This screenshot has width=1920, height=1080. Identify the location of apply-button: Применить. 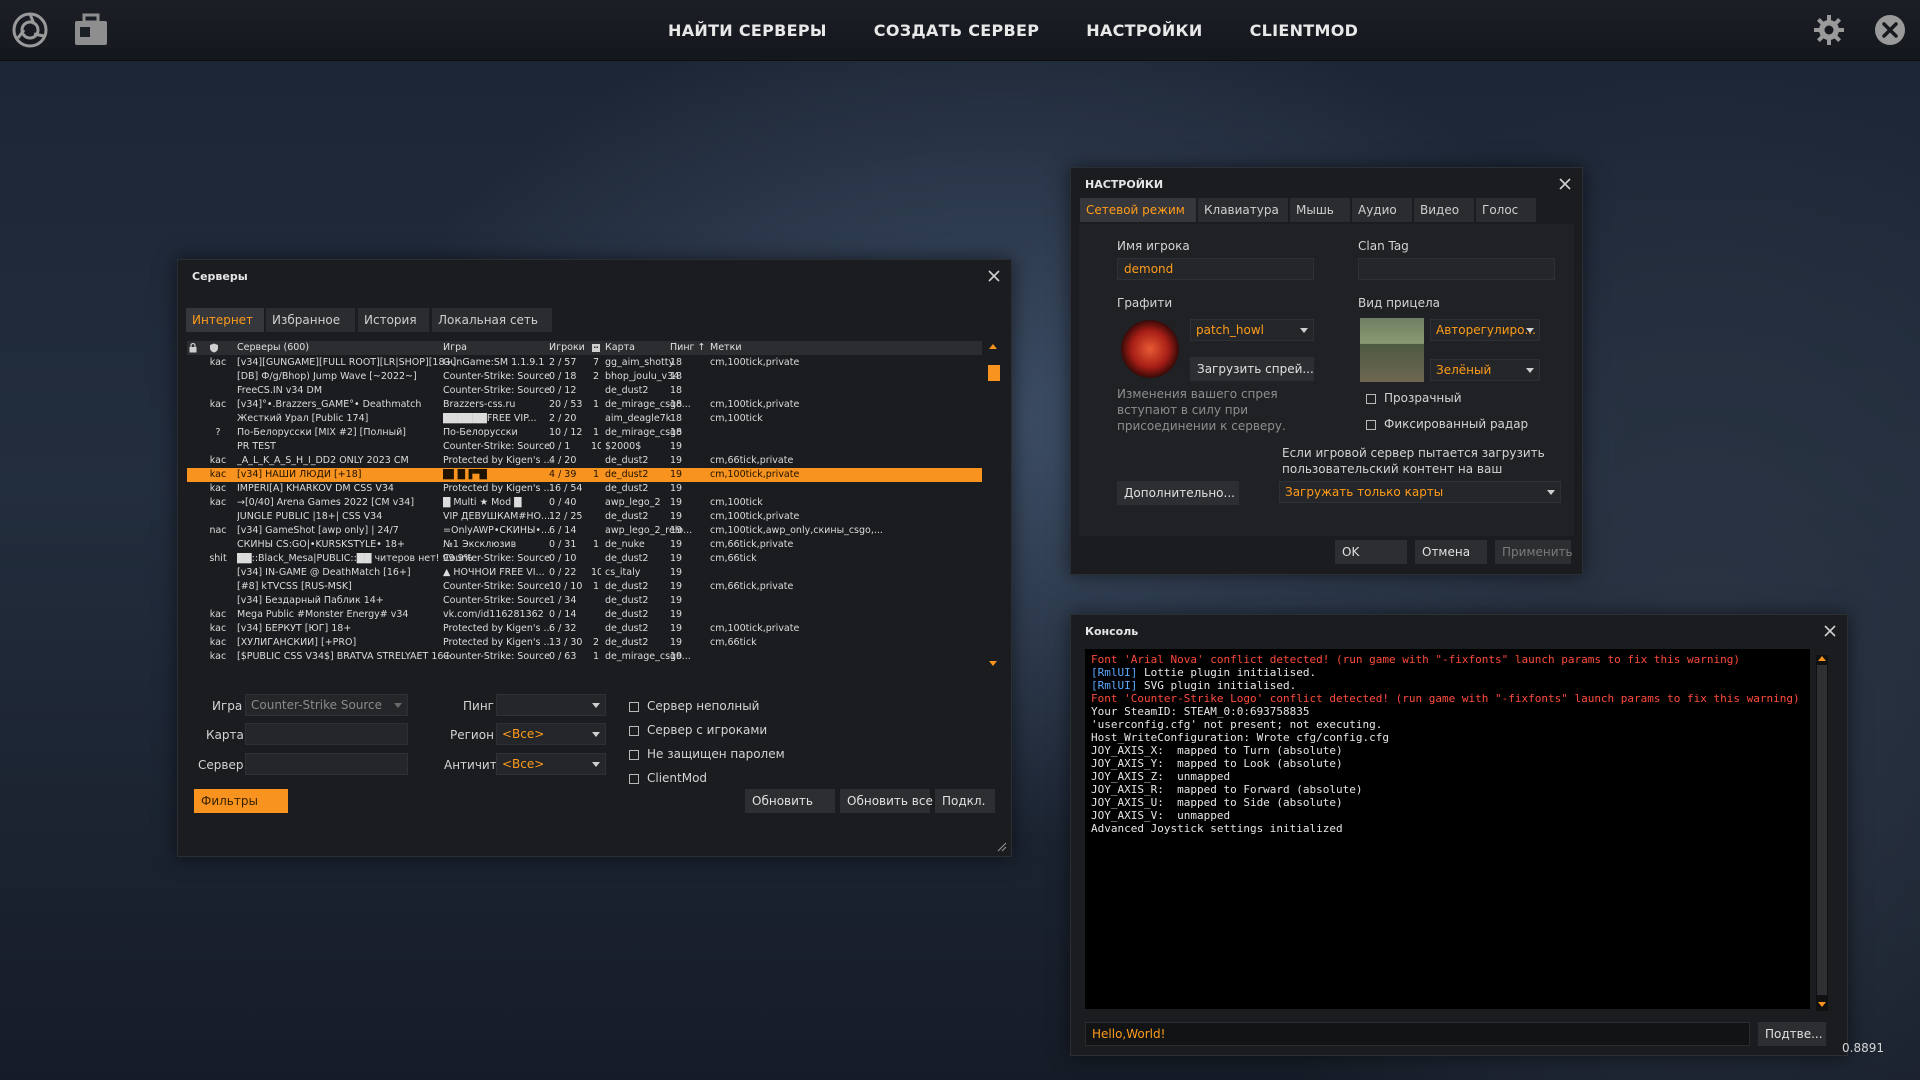
(1534, 552).